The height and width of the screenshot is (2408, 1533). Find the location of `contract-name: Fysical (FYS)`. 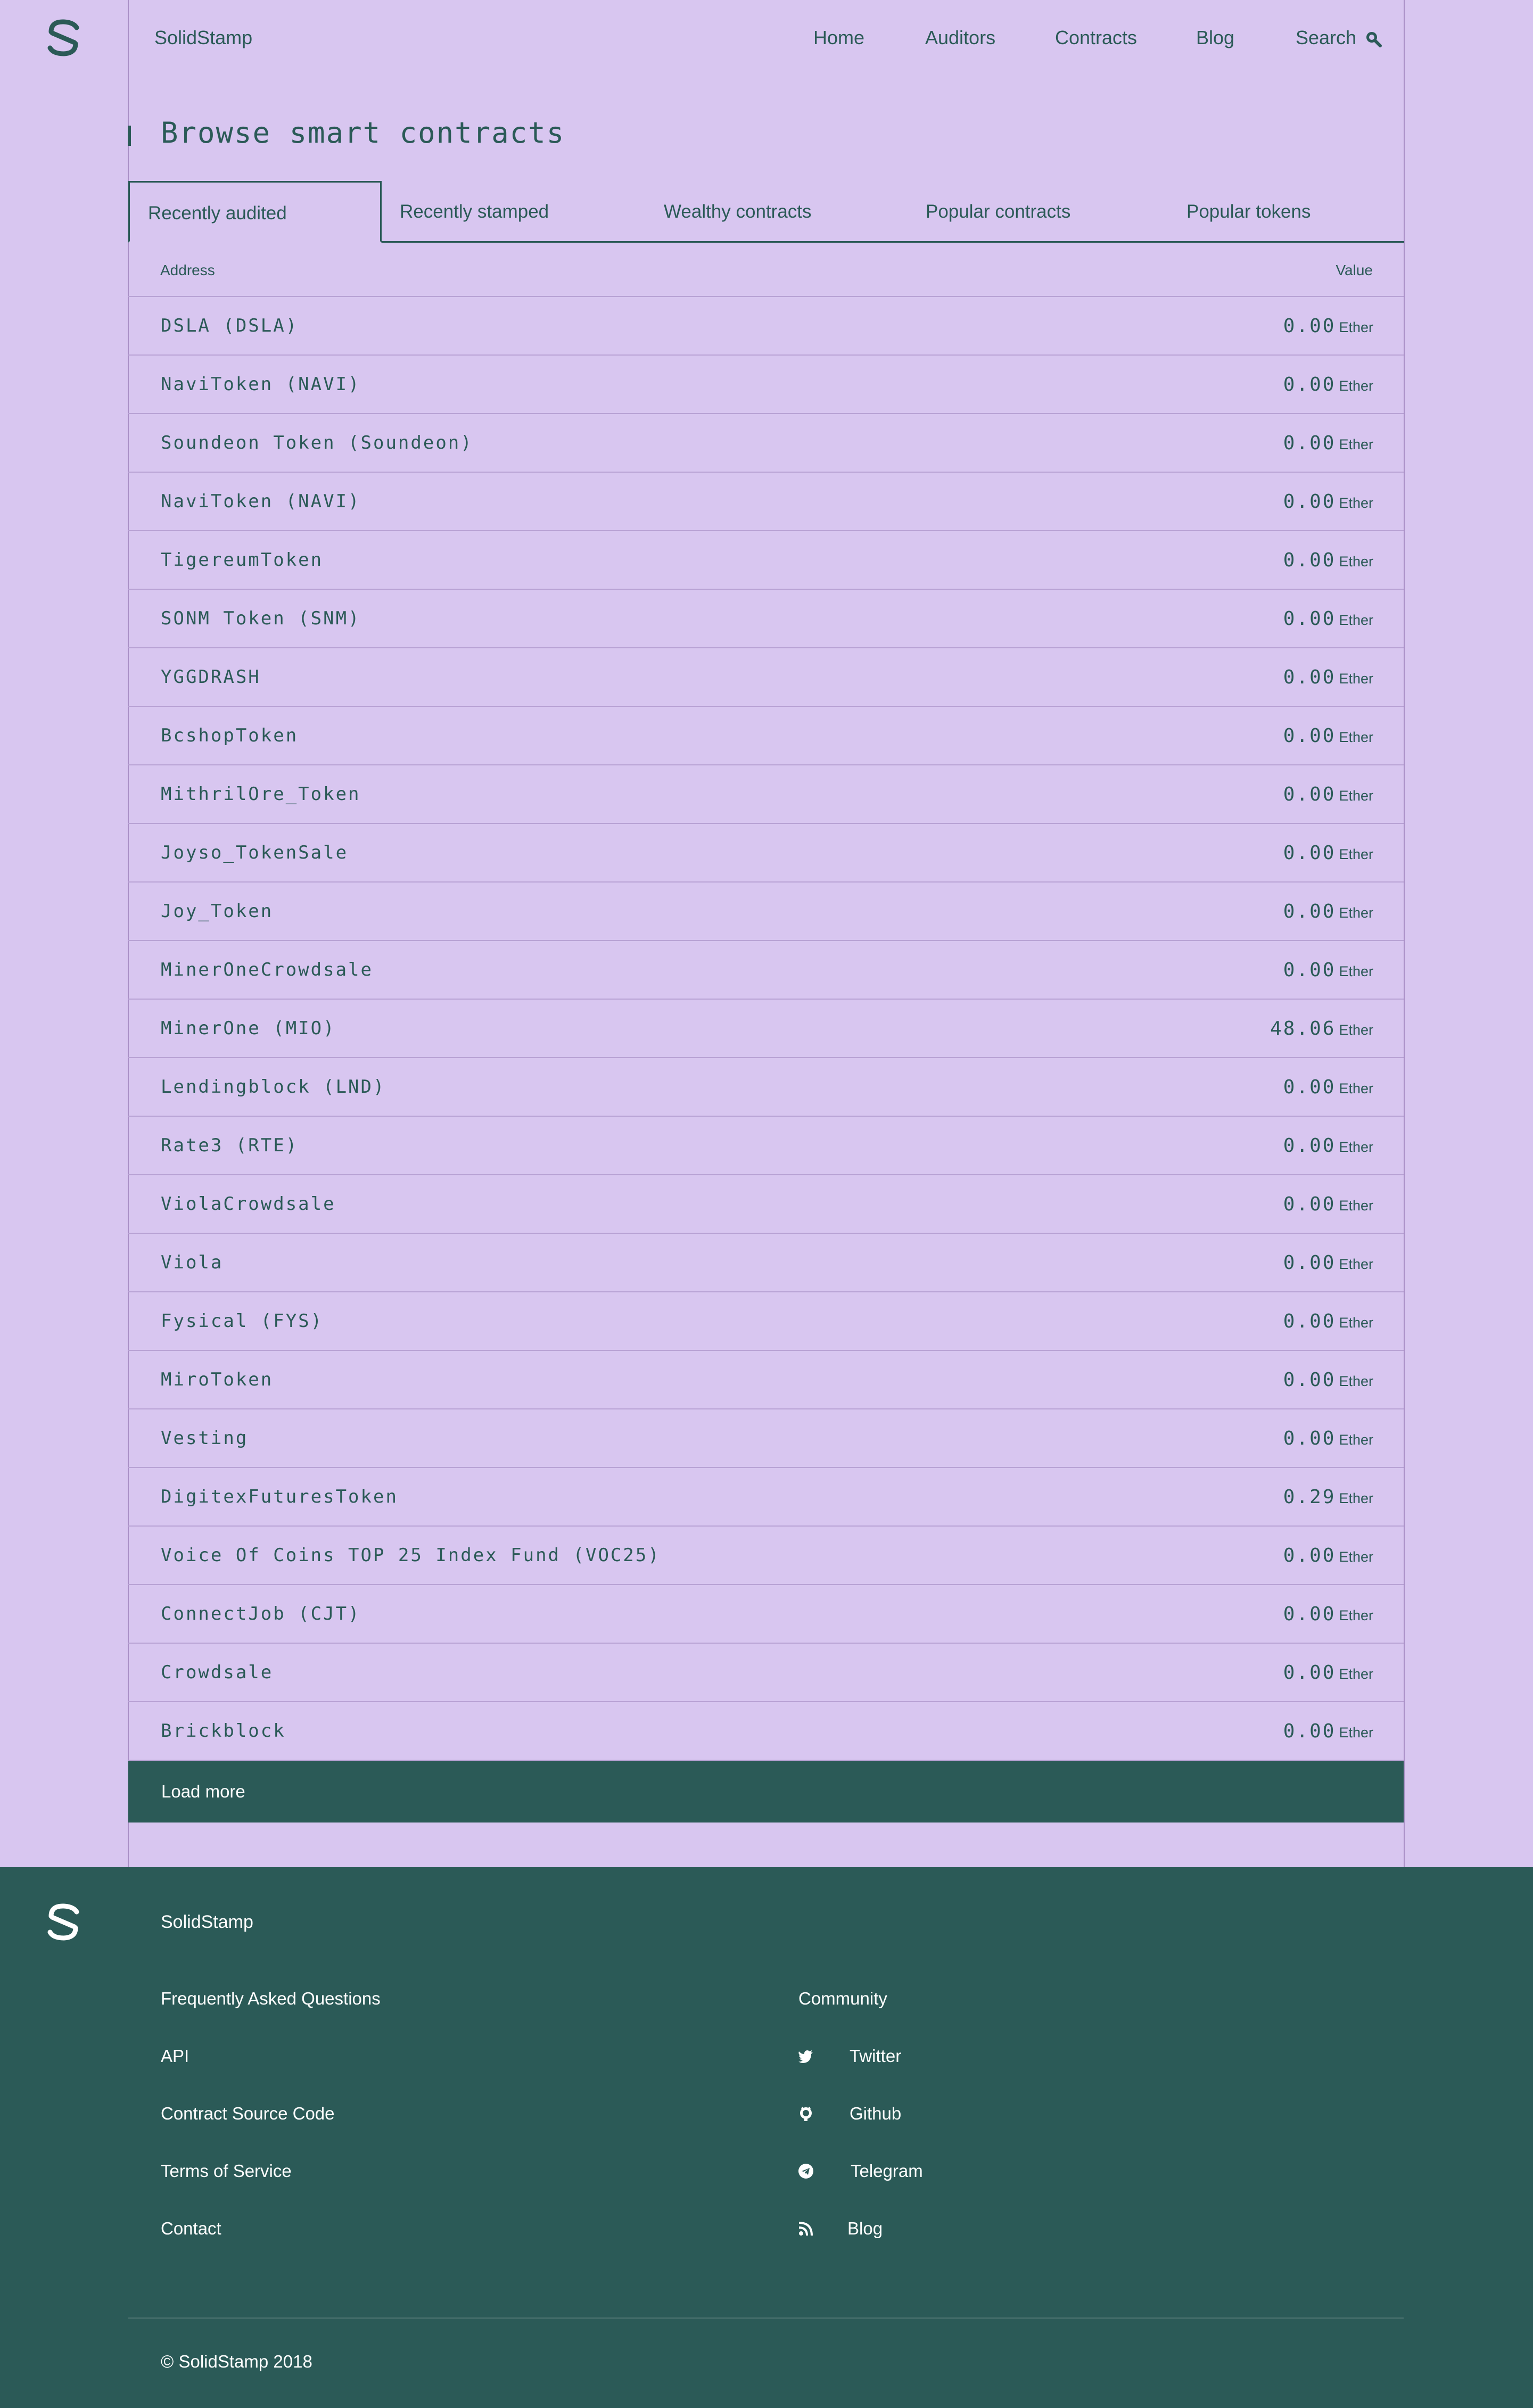

contract-name: Fysical (FYS) is located at coordinates (242, 1321).